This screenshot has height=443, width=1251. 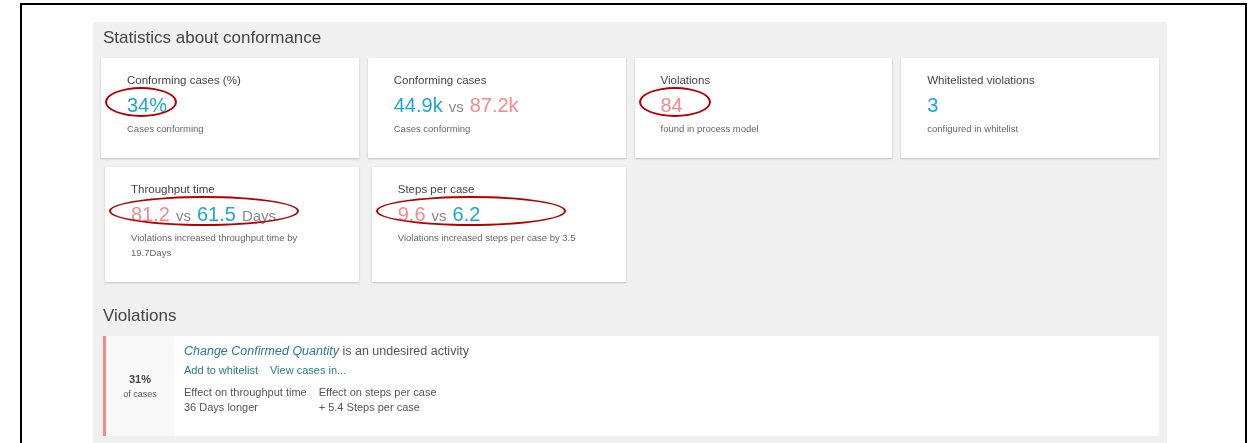 What do you see at coordinates (933, 105) in the screenshot?
I see `metric-value: 3` at bounding box center [933, 105].